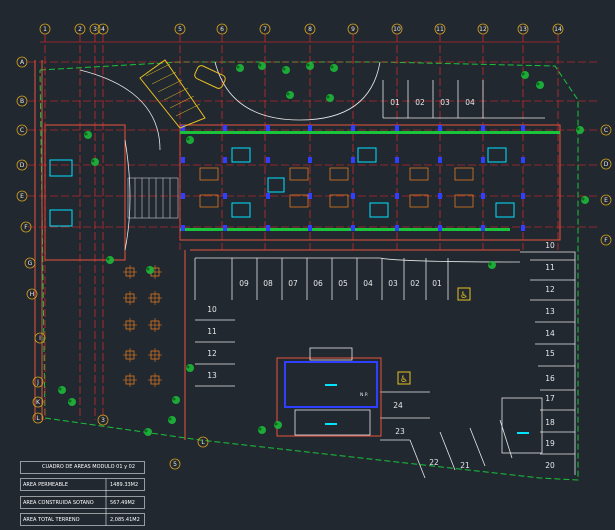 Image resolution: width=615 pixels, height=530 pixels. What do you see at coordinates (22, 196) in the screenshot?
I see `axis-left-bubble: E` at bounding box center [22, 196].